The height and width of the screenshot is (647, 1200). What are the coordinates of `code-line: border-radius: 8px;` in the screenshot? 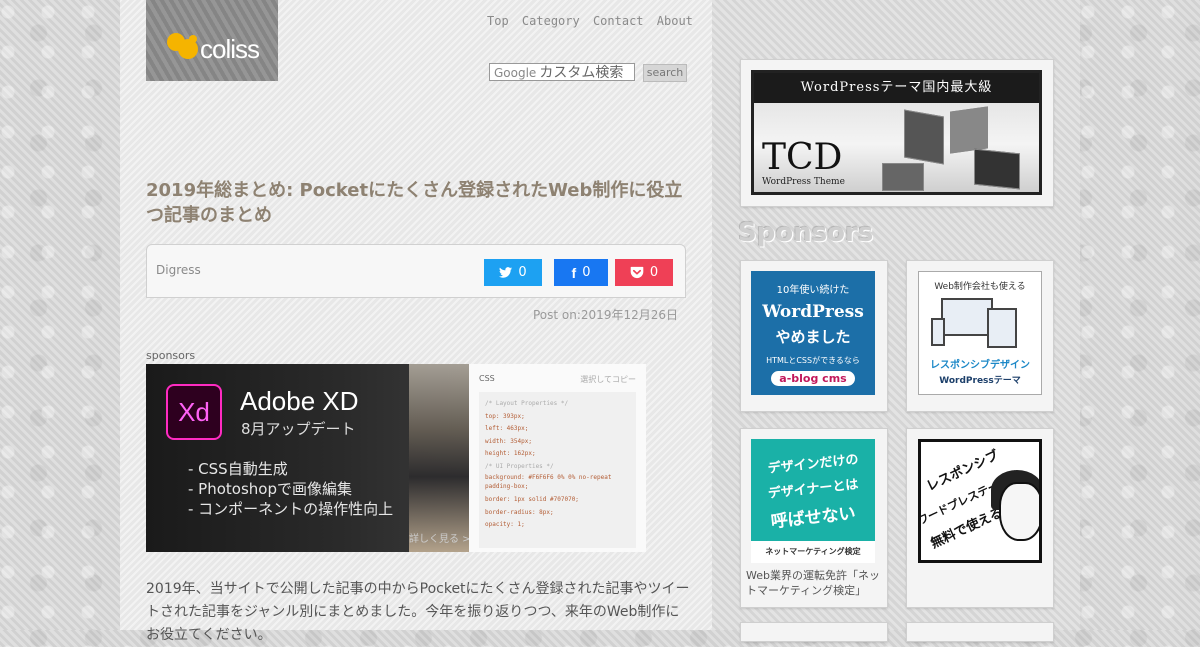 It's located at (519, 512).